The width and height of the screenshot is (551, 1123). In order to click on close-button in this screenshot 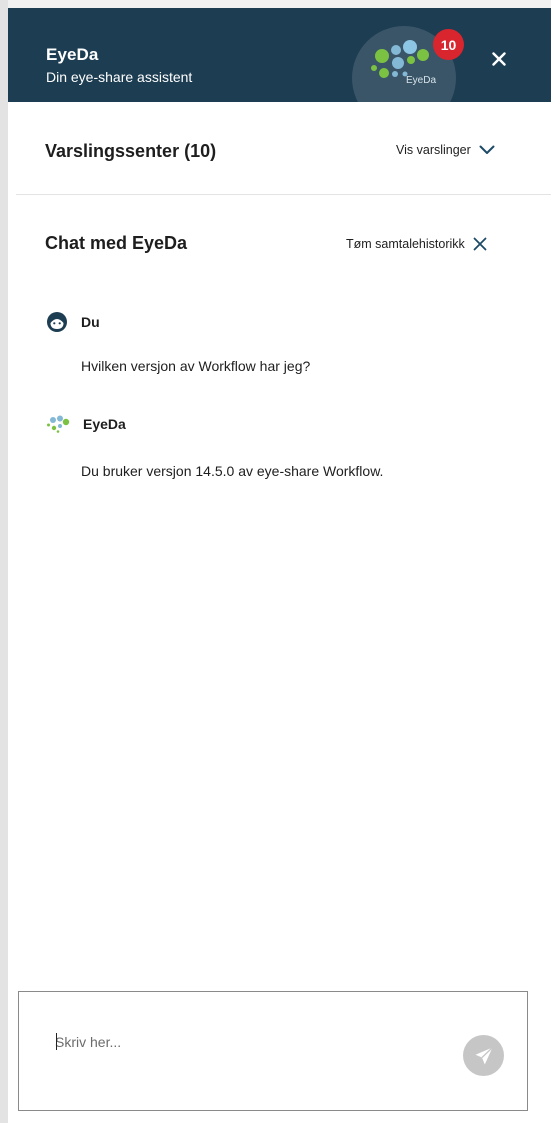, I will do `click(499, 59)`.